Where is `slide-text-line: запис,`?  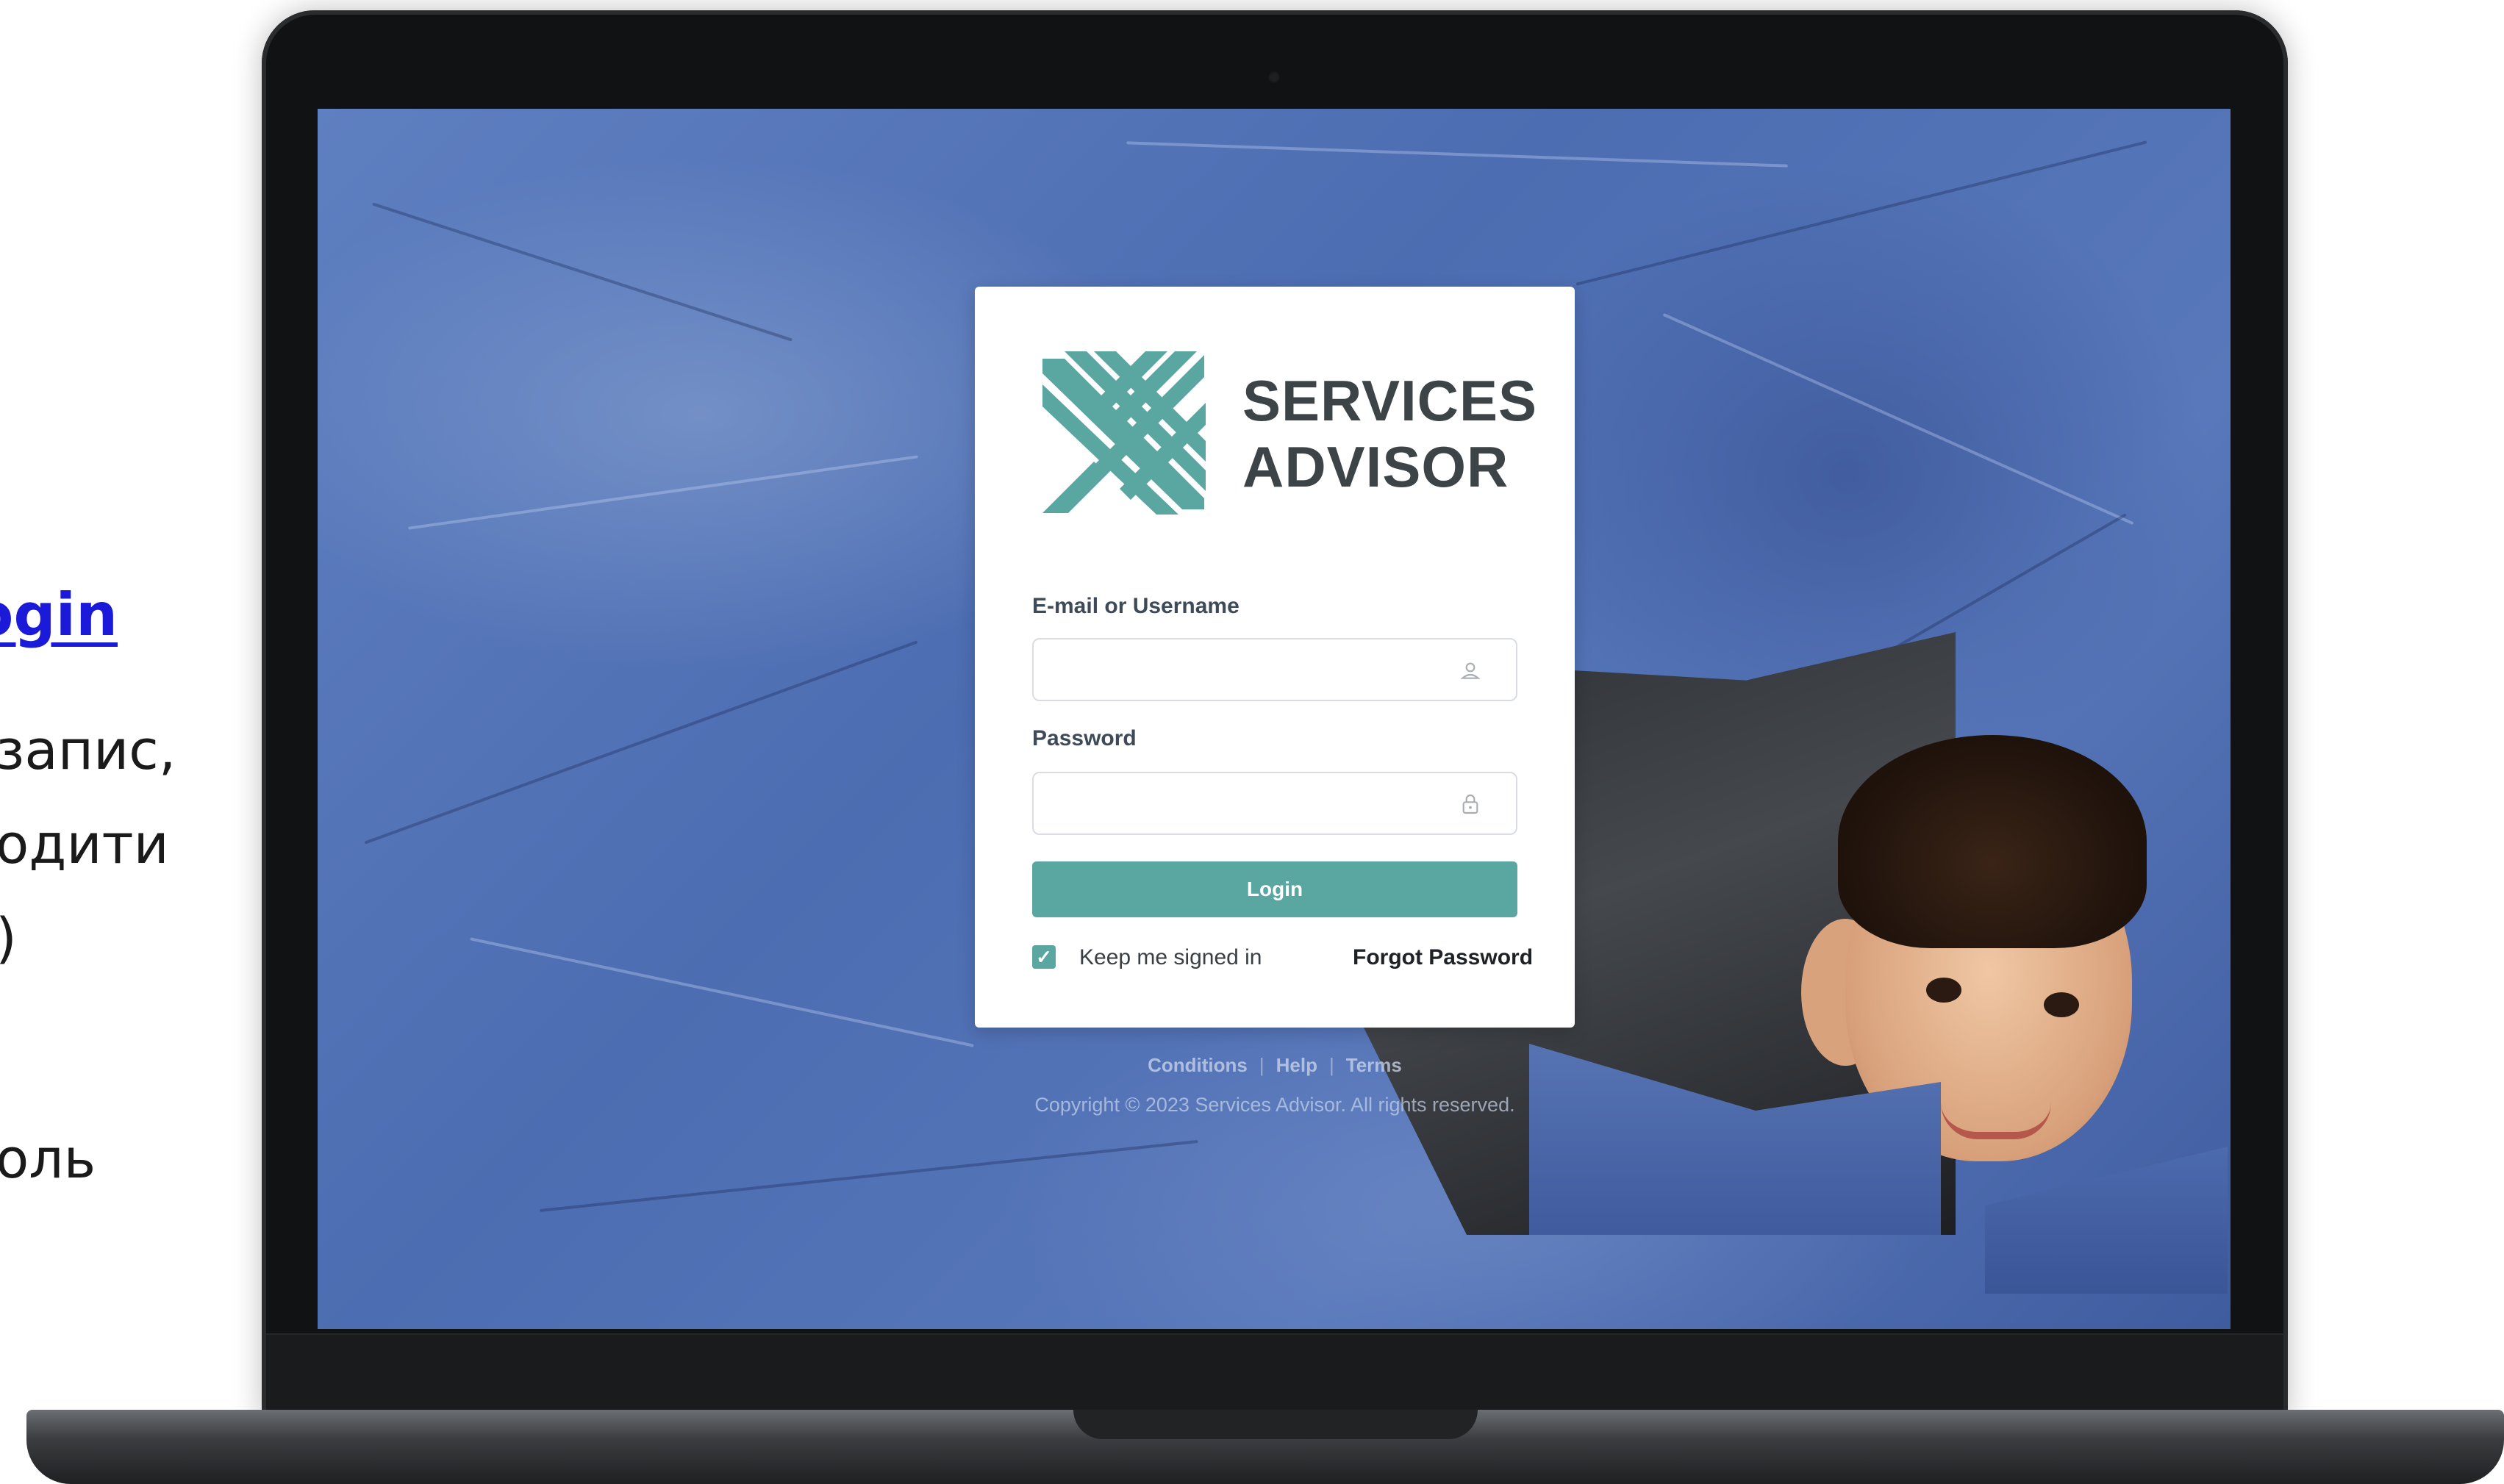 slide-text-line: запис, is located at coordinates (88, 751).